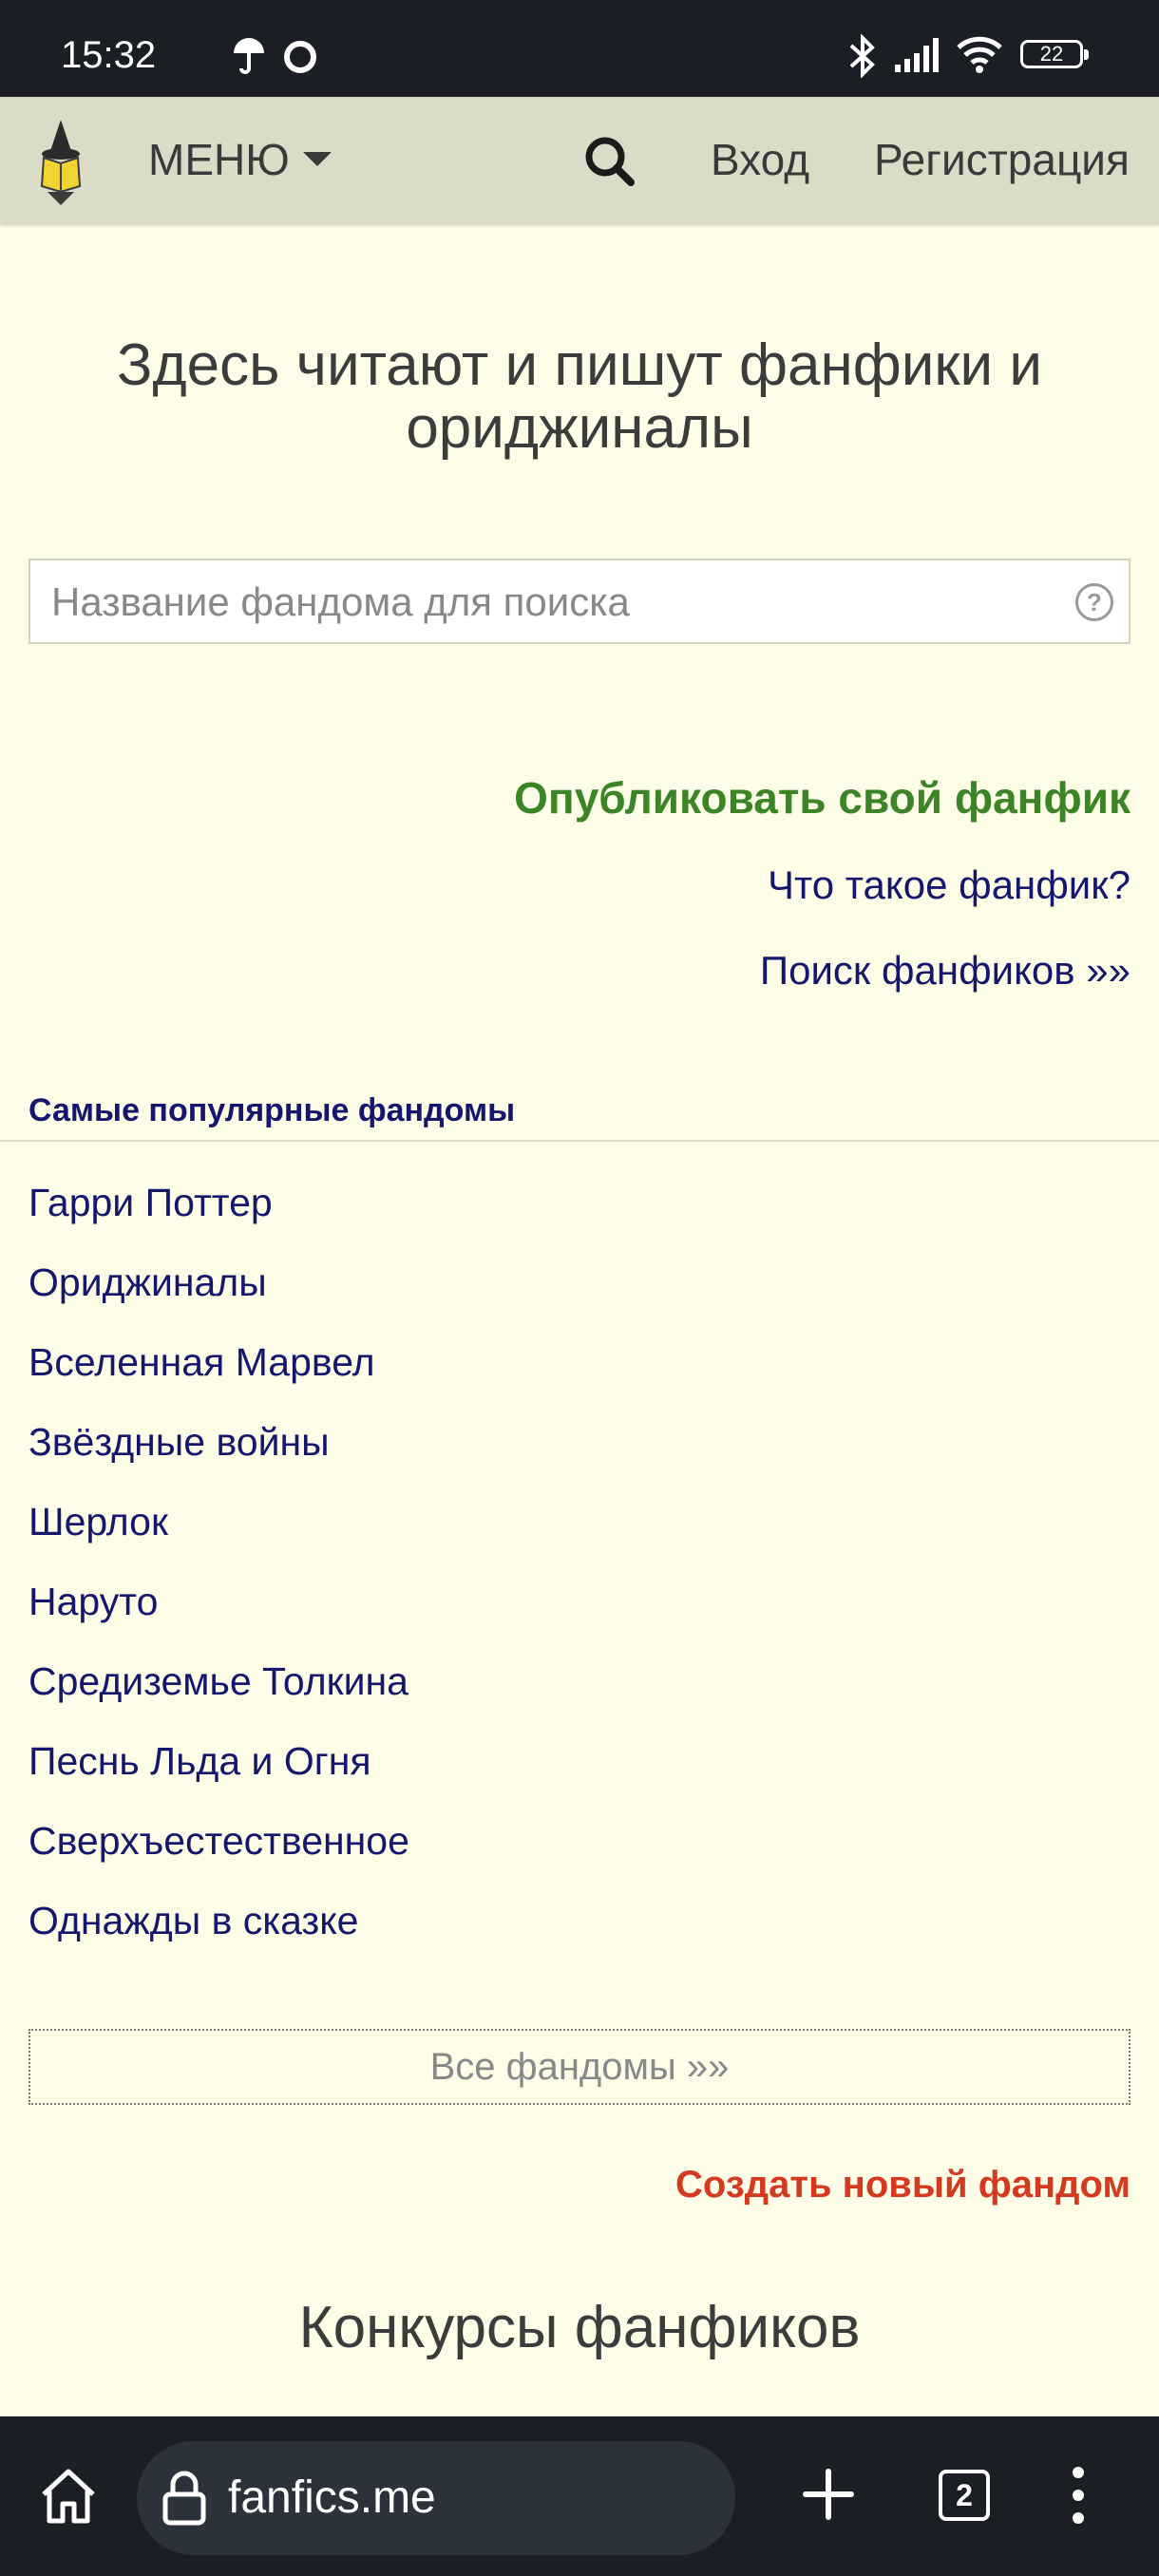 The height and width of the screenshot is (2576, 1159). Describe the element at coordinates (1054, 54) in the screenshot. I see `battery-icon: 22` at that location.